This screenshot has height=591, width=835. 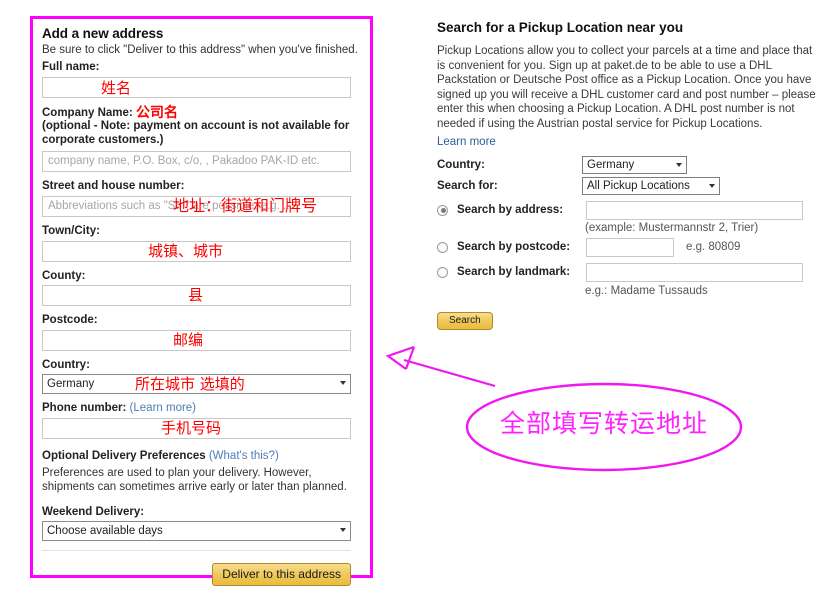 What do you see at coordinates (87, 112) in the screenshot?
I see `company-name-label-text: Company Name:` at bounding box center [87, 112].